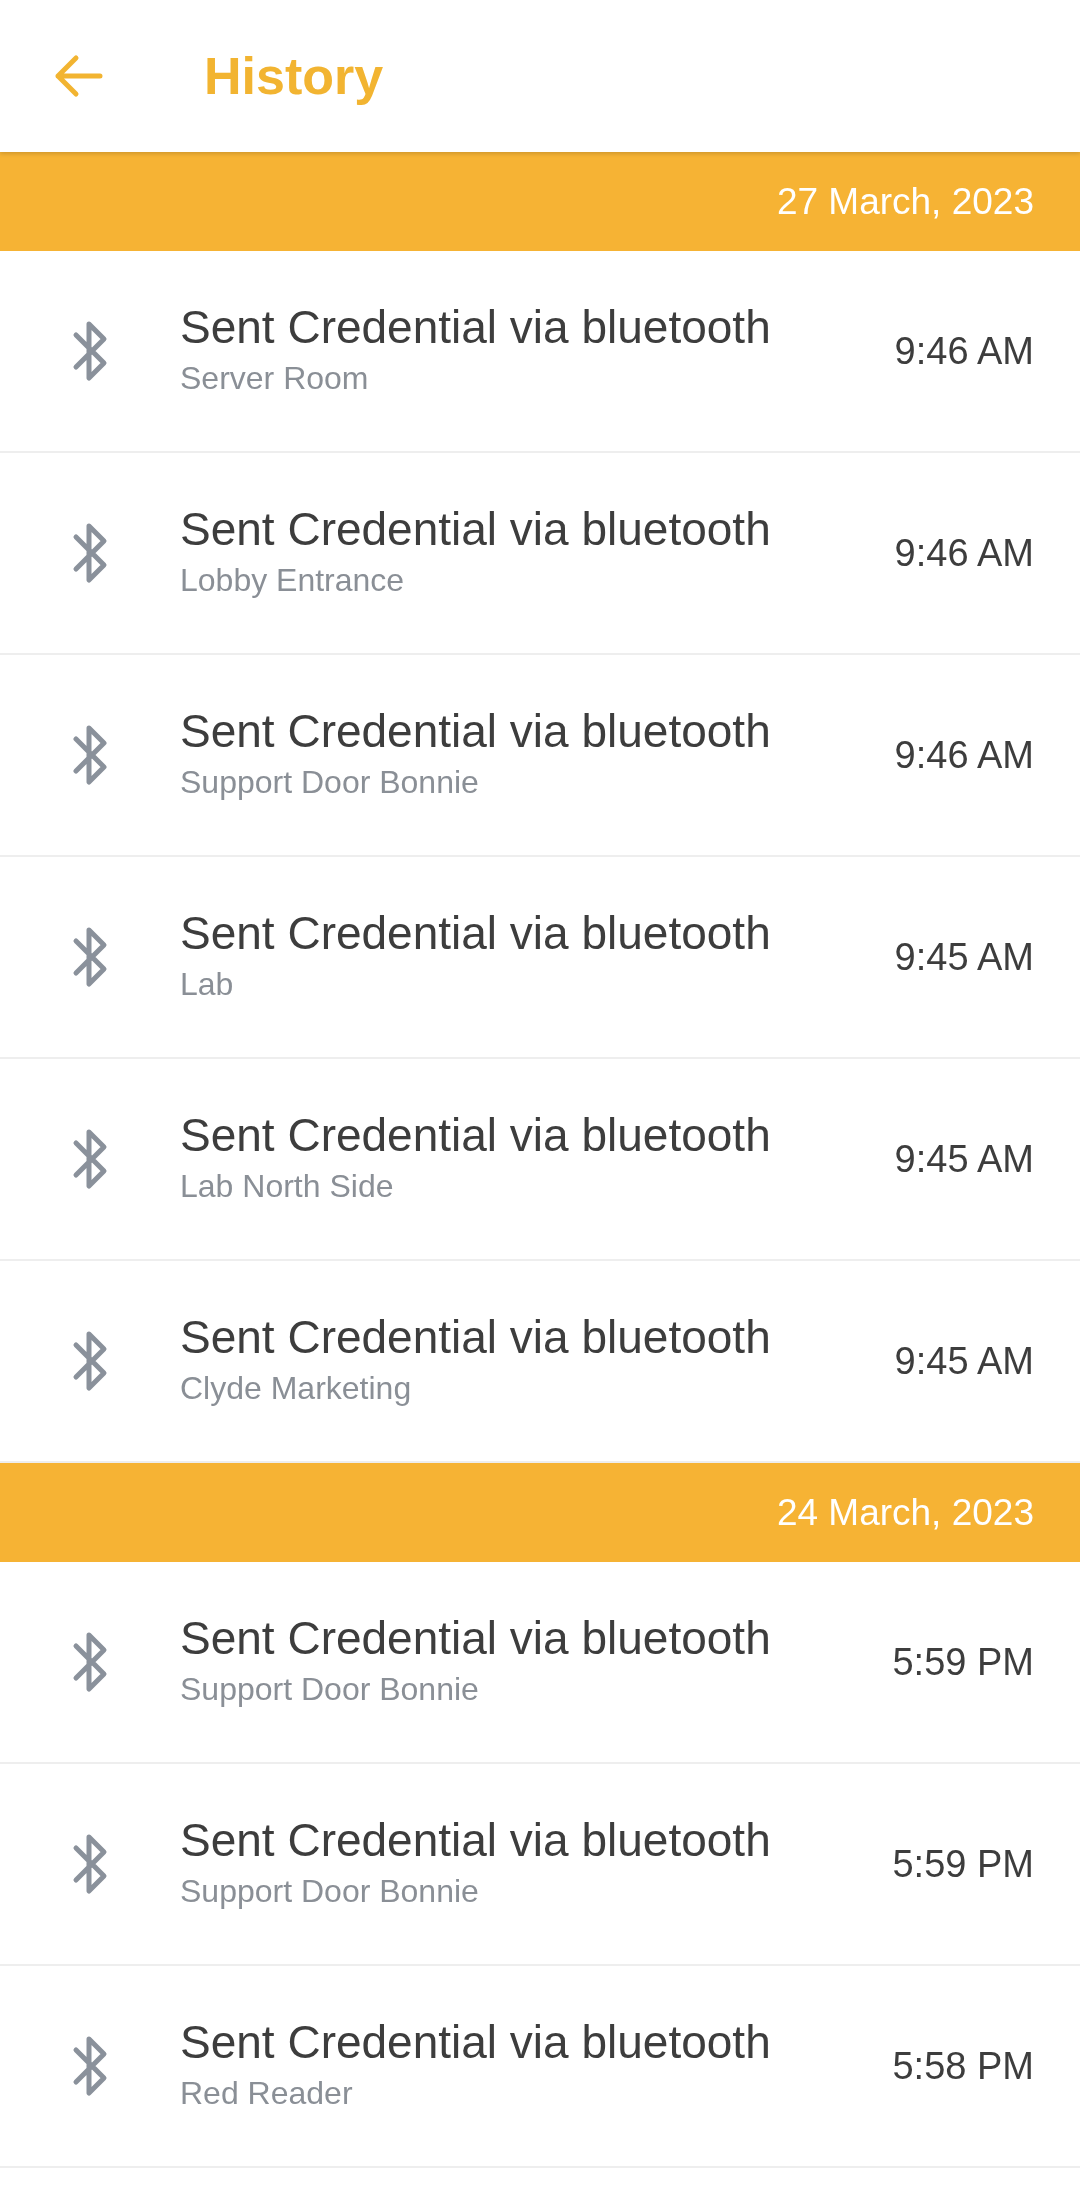 This screenshot has width=1080, height=2191. I want to click on history-item: Sent Credential via bluetooth Lab 9:45 AM, so click(540, 958).